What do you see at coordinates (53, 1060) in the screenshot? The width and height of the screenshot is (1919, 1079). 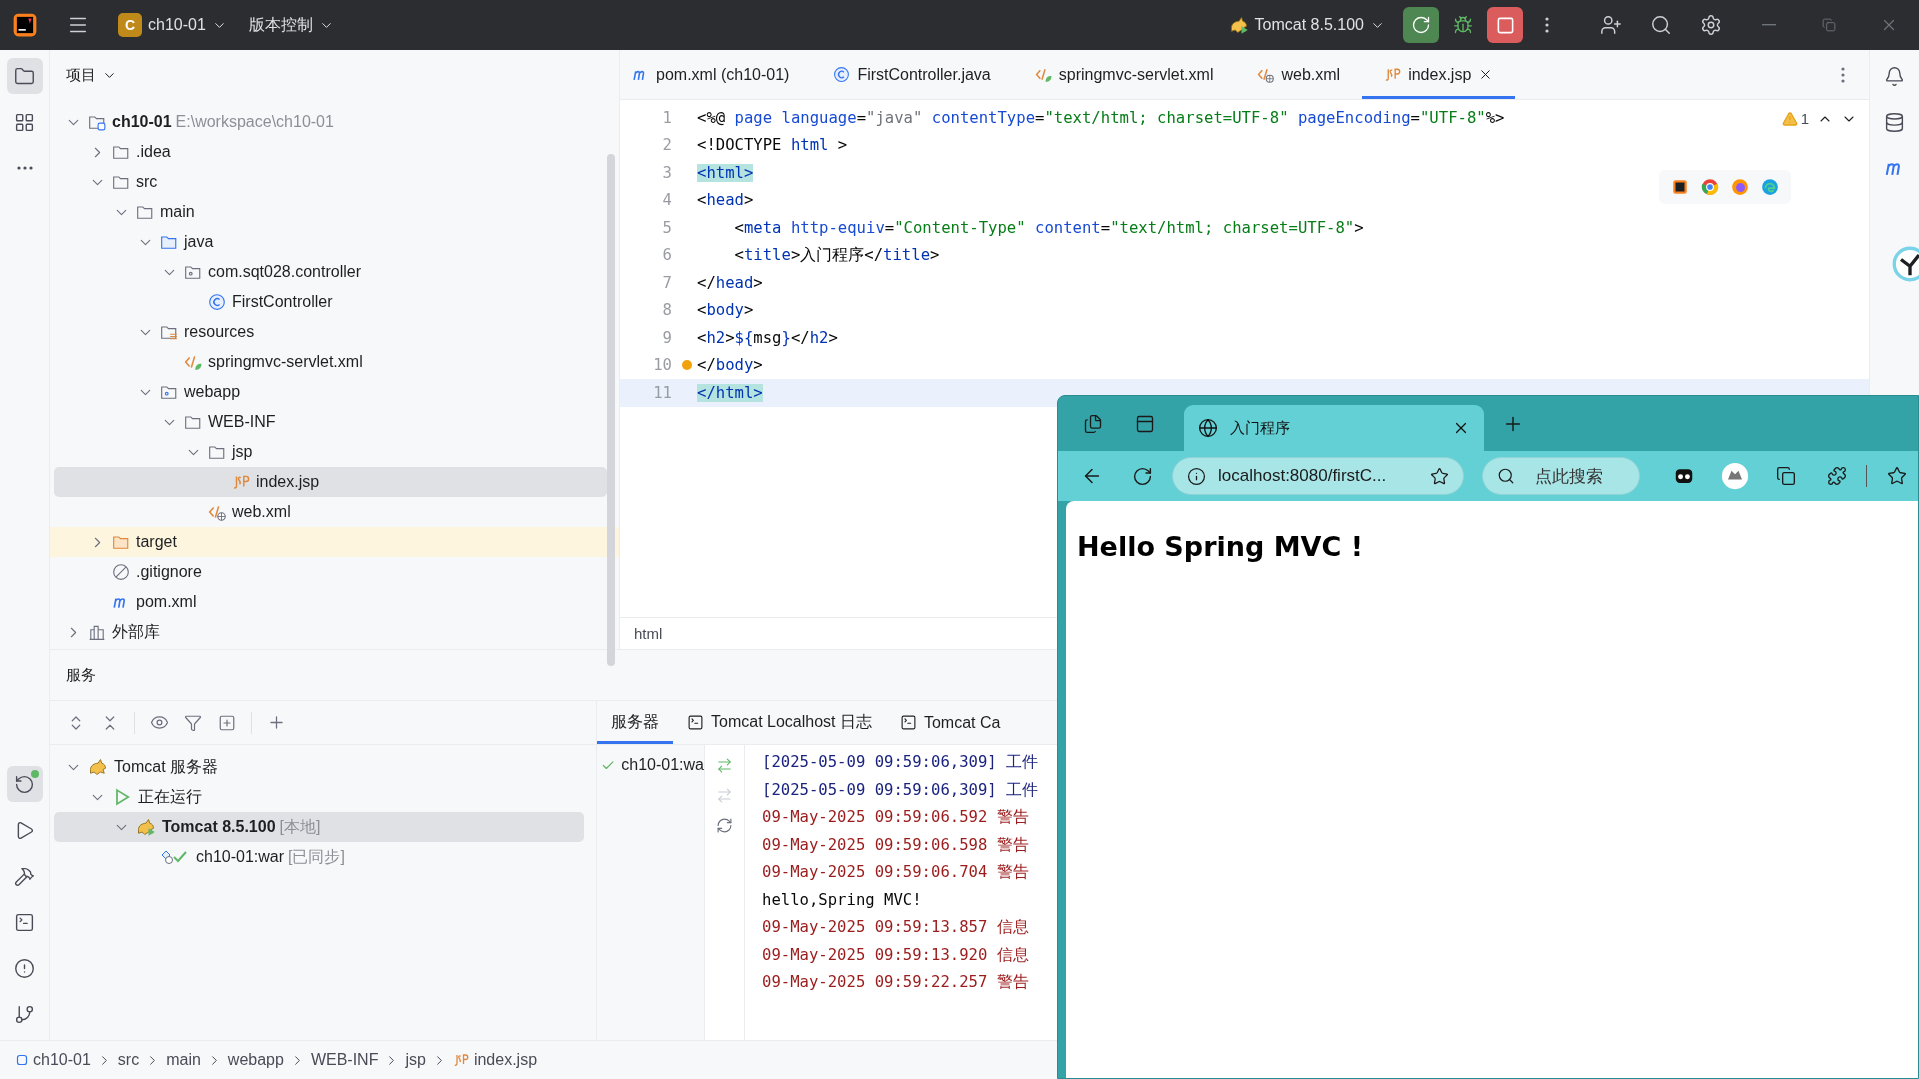 I see `breadcrumb-item: ch10-01` at bounding box center [53, 1060].